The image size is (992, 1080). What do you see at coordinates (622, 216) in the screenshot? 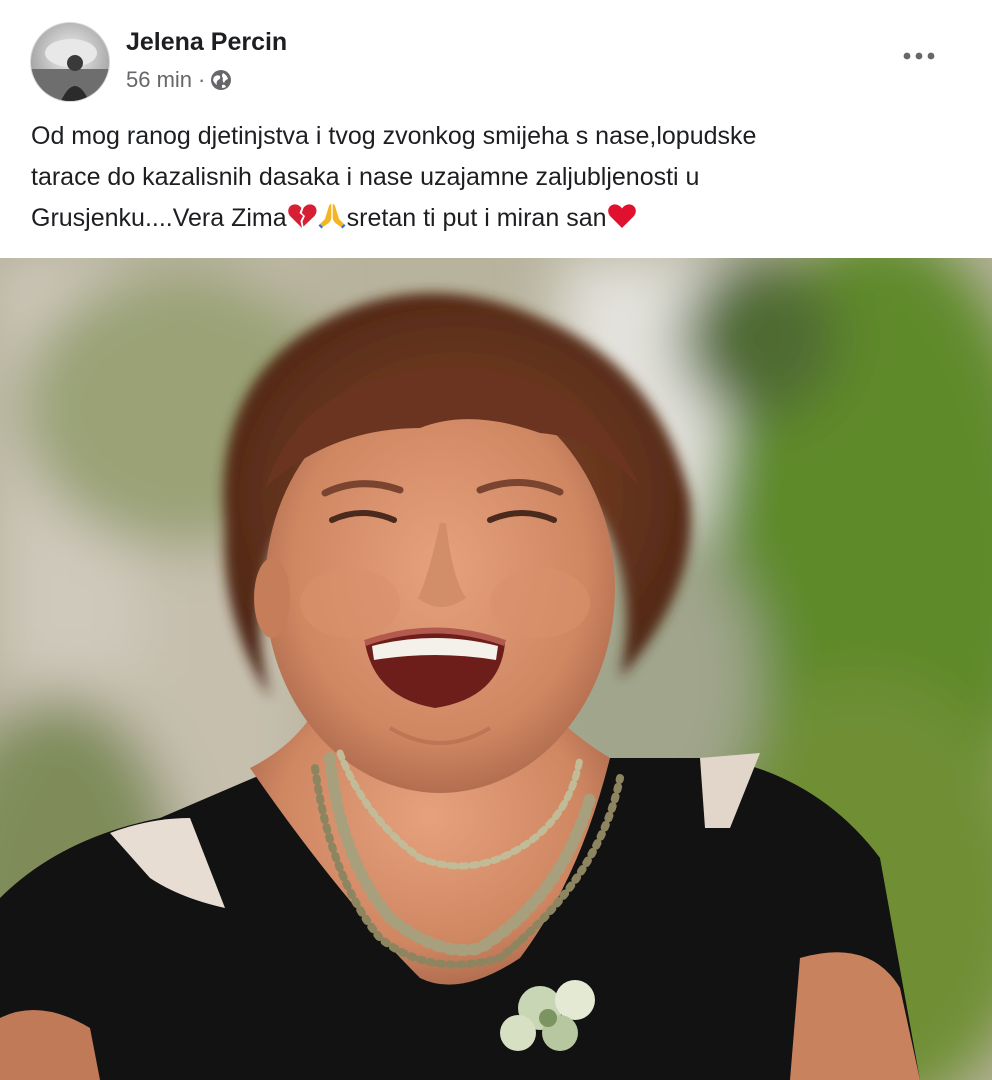
I see `red-heart-icon` at bounding box center [622, 216].